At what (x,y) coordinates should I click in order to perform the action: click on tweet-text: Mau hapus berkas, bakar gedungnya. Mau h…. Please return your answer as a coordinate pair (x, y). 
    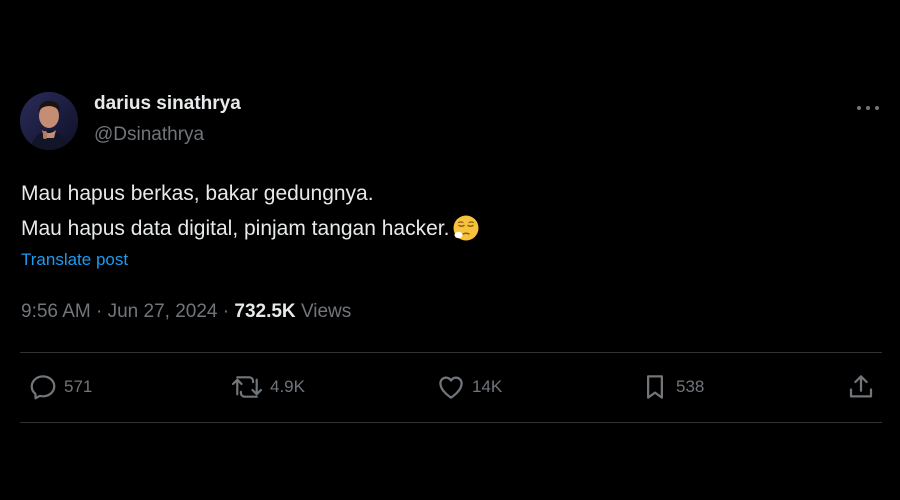
    Looking at the image, I should click on (250, 214).